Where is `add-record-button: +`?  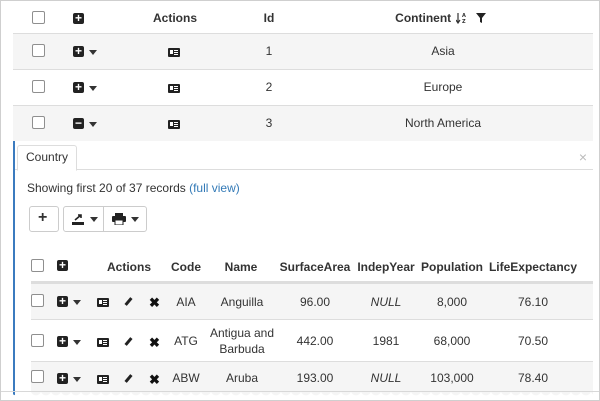
add-record-button: + is located at coordinates (44, 219).